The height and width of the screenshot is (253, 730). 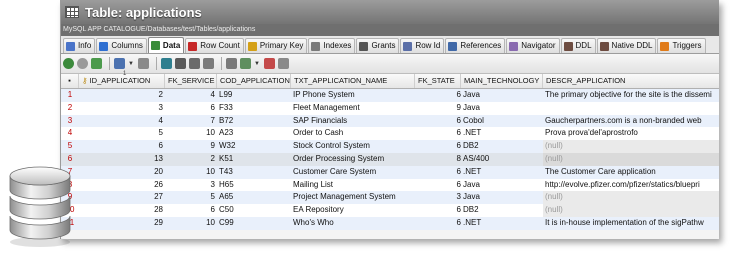 I want to click on cell-id-application: 4, so click(x=122, y=121).